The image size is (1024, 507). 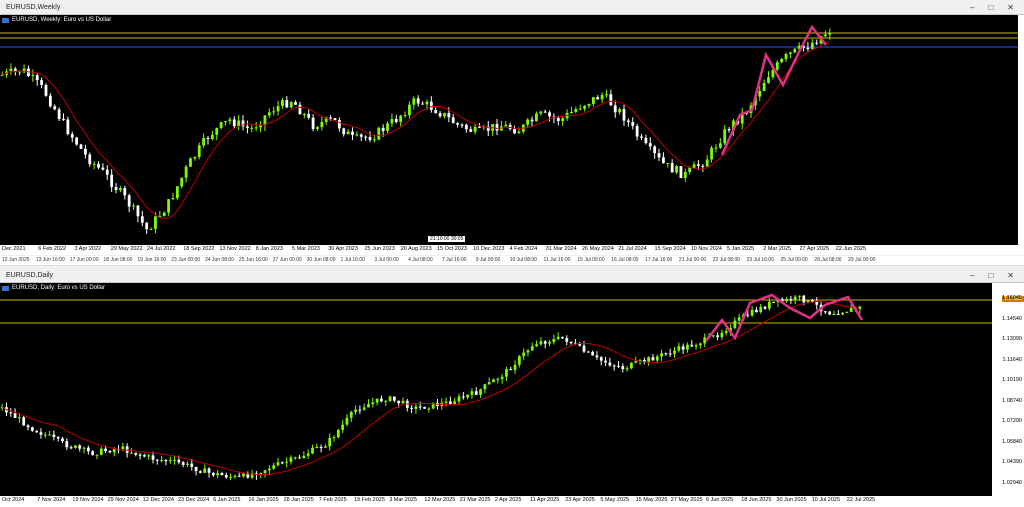 What do you see at coordinates (186, 260) in the screenshot?
I see `strip-tick-label: 23 Jun 00:00` at bounding box center [186, 260].